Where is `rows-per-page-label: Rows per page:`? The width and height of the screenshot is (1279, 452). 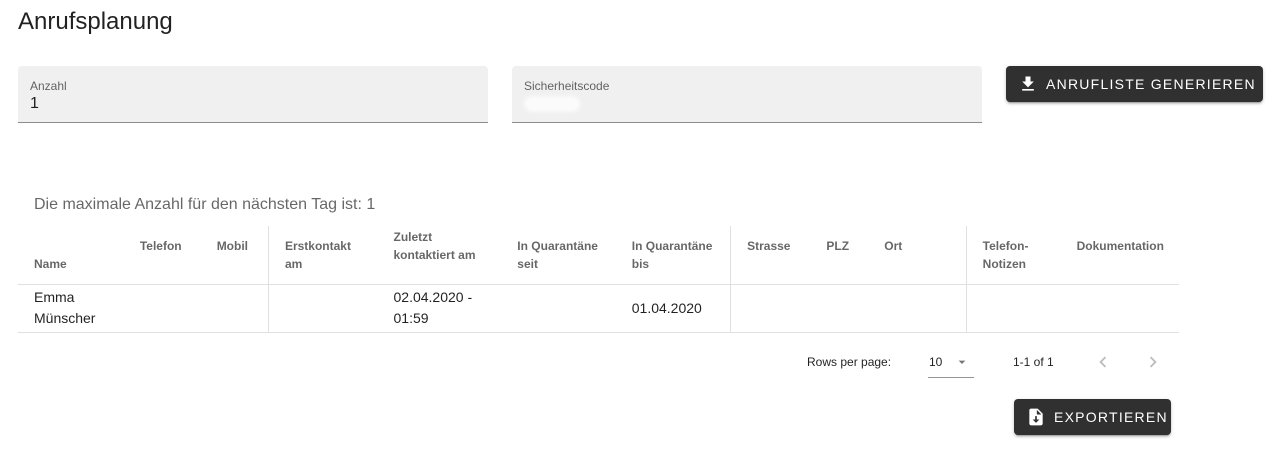
rows-per-page-label: Rows per page: is located at coordinates (849, 362).